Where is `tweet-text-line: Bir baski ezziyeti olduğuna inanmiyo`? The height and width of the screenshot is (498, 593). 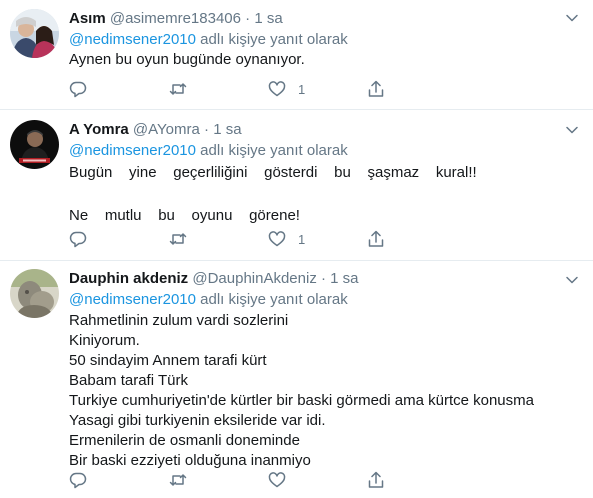 tweet-text-line: Bir baski ezziyeti olduğuna inanmiyo is located at coordinates (190, 460).